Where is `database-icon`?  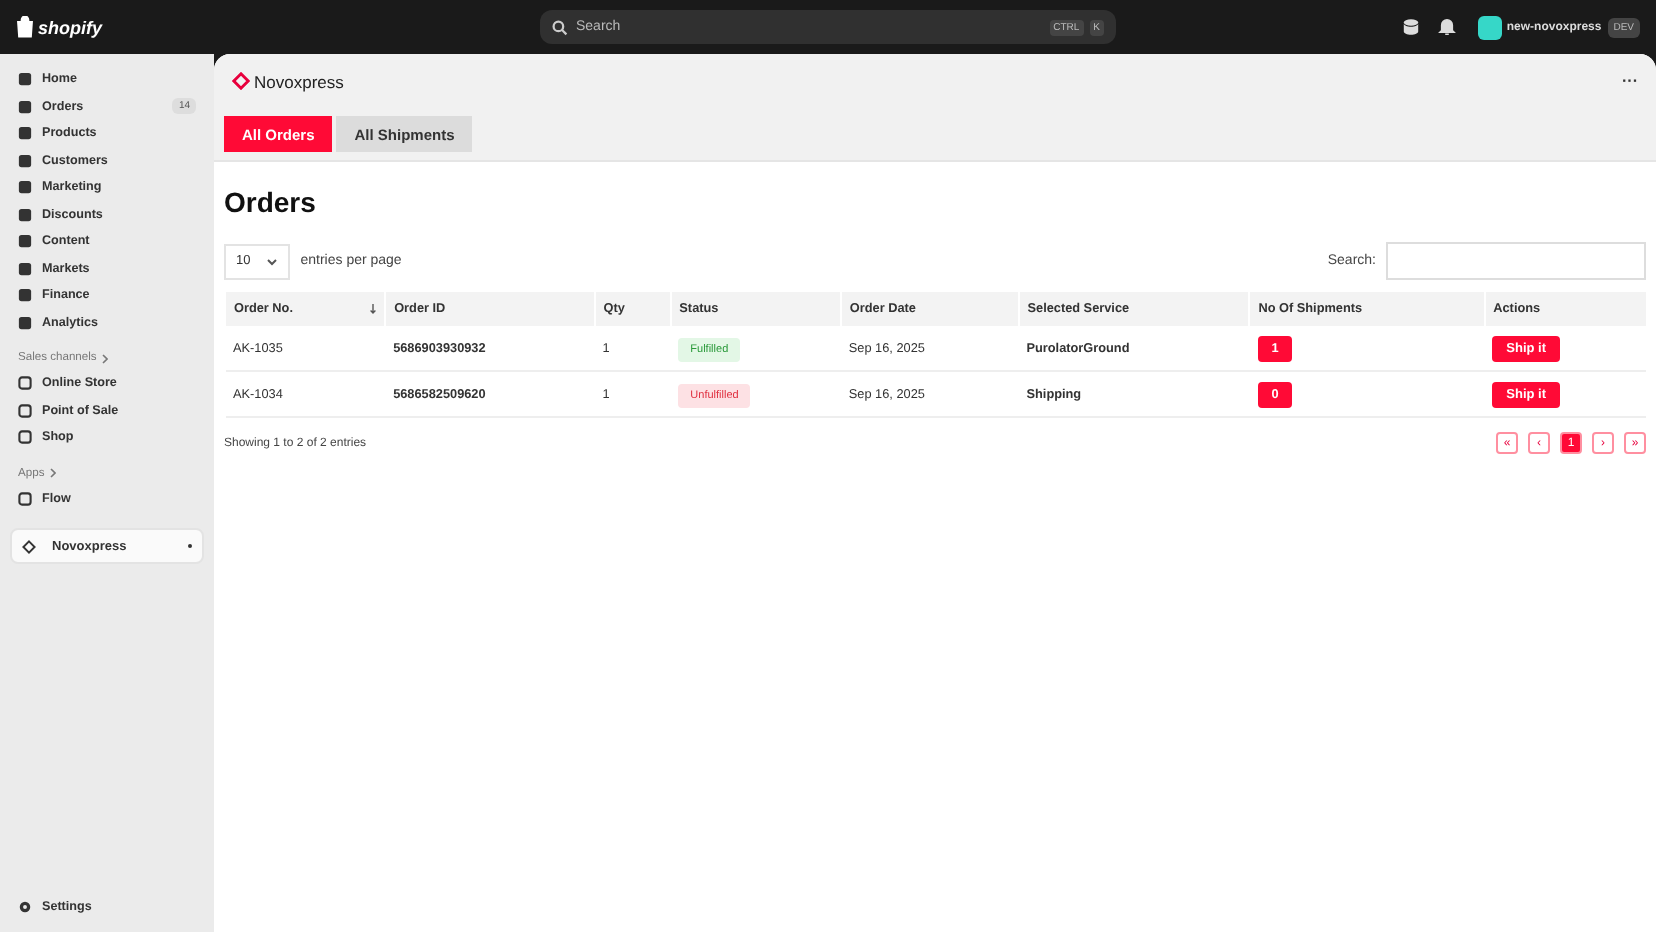
database-icon is located at coordinates (1411, 27).